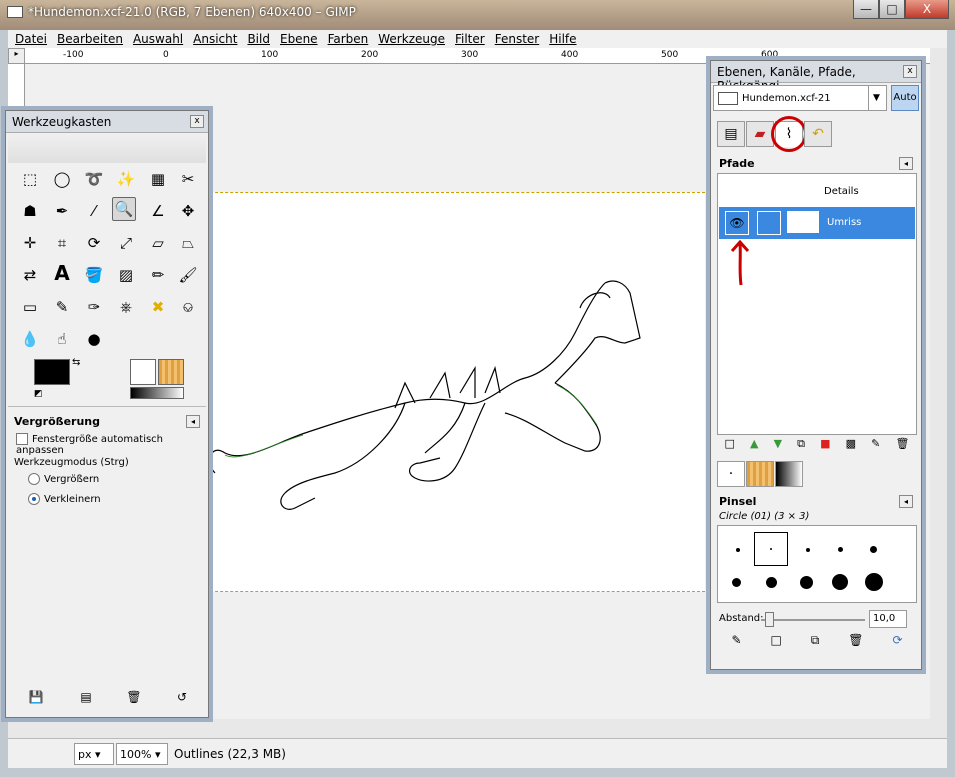  Describe the element at coordinates (76, 362) in the screenshot. I see `swap-colors-icon: ⇆` at that location.